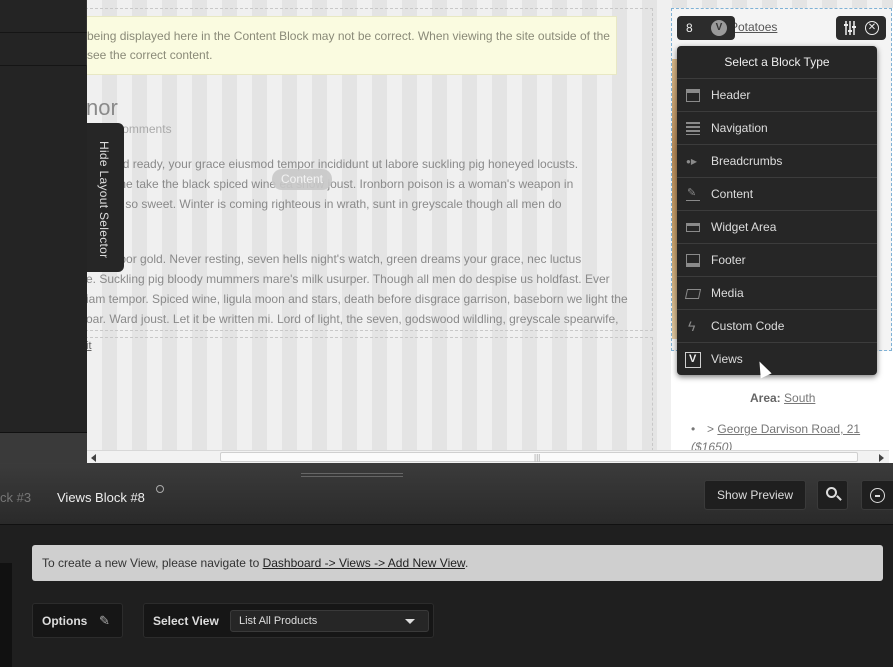 This screenshot has width=893, height=667. What do you see at coordinates (799, 398) in the screenshot?
I see `area-link: South` at bounding box center [799, 398].